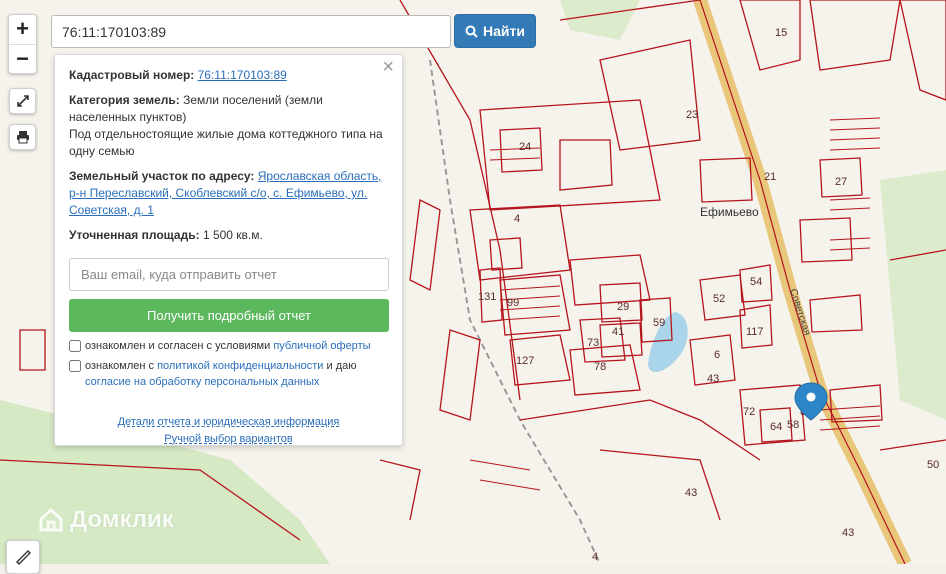  What do you see at coordinates (525, 147) in the screenshot?
I see `plot-label: 24` at bounding box center [525, 147].